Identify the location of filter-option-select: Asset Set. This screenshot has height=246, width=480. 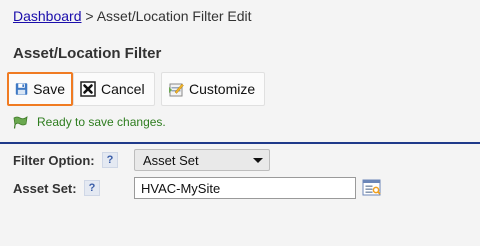
(202, 160).